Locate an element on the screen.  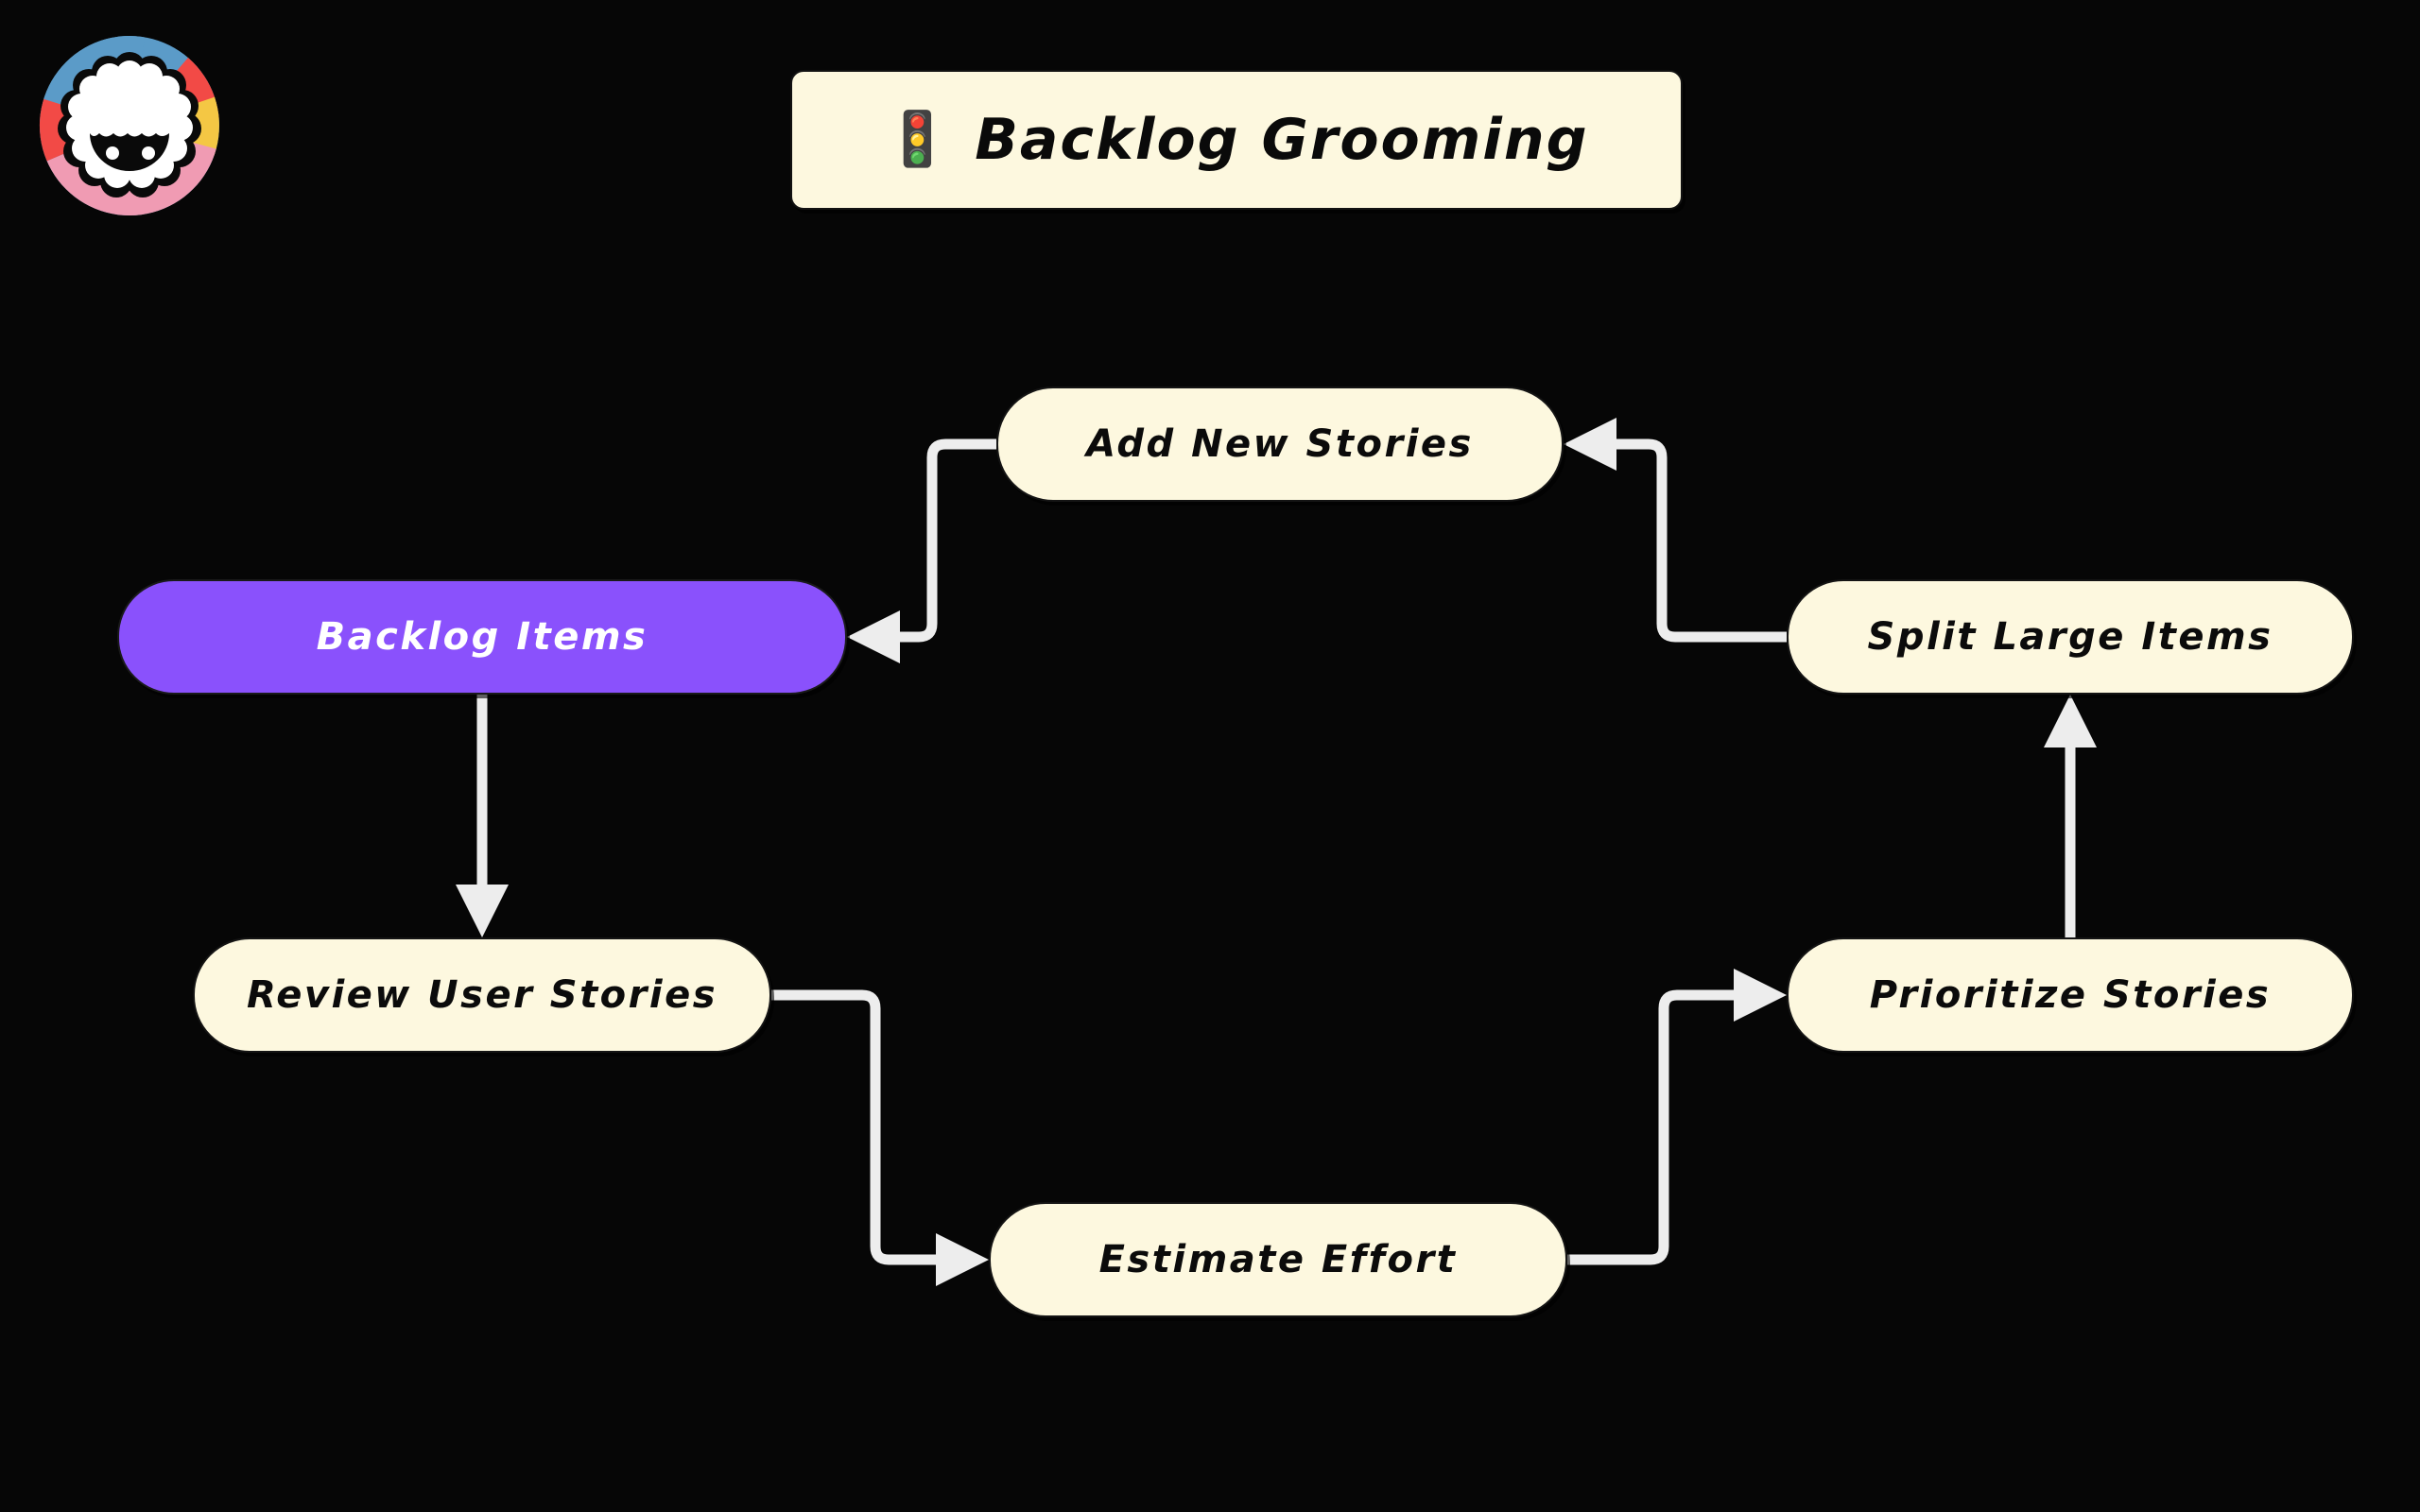
flow-node-split-large-items: Split Large Items is located at coordinates (2070, 637).